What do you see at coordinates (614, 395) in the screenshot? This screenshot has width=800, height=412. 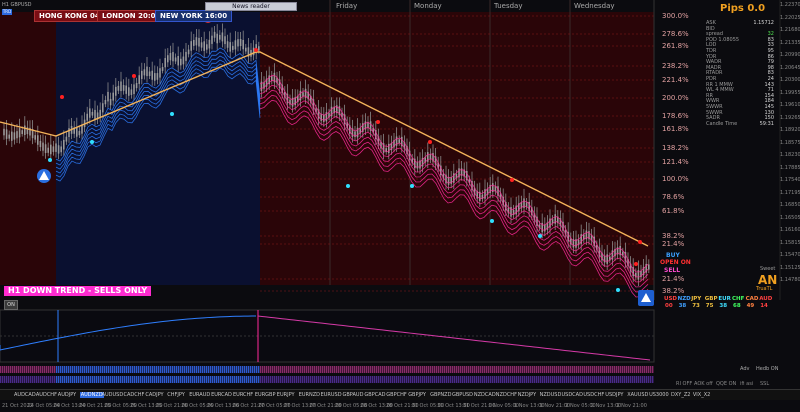 I see `symbol-button: USDJPY` at bounding box center [614, 395].